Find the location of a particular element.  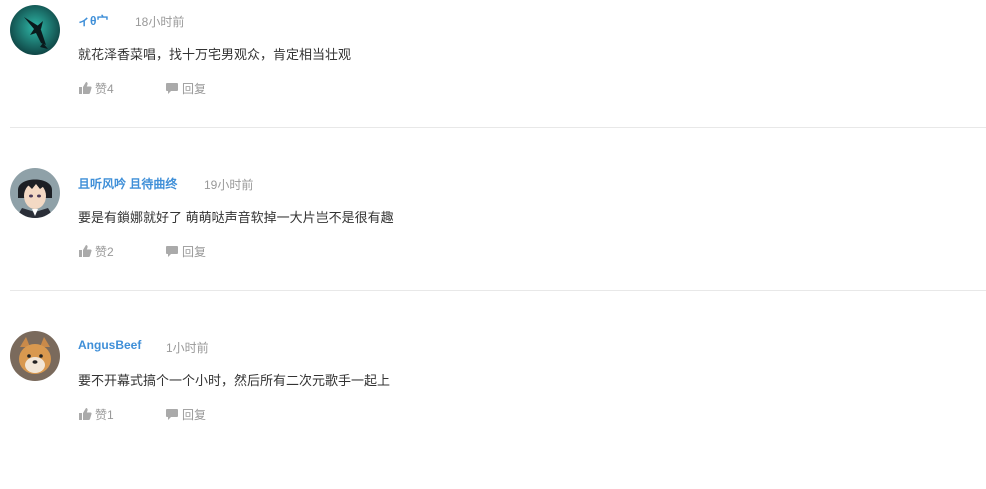

like-count: 赞1 is located at coordinates (104, 414).